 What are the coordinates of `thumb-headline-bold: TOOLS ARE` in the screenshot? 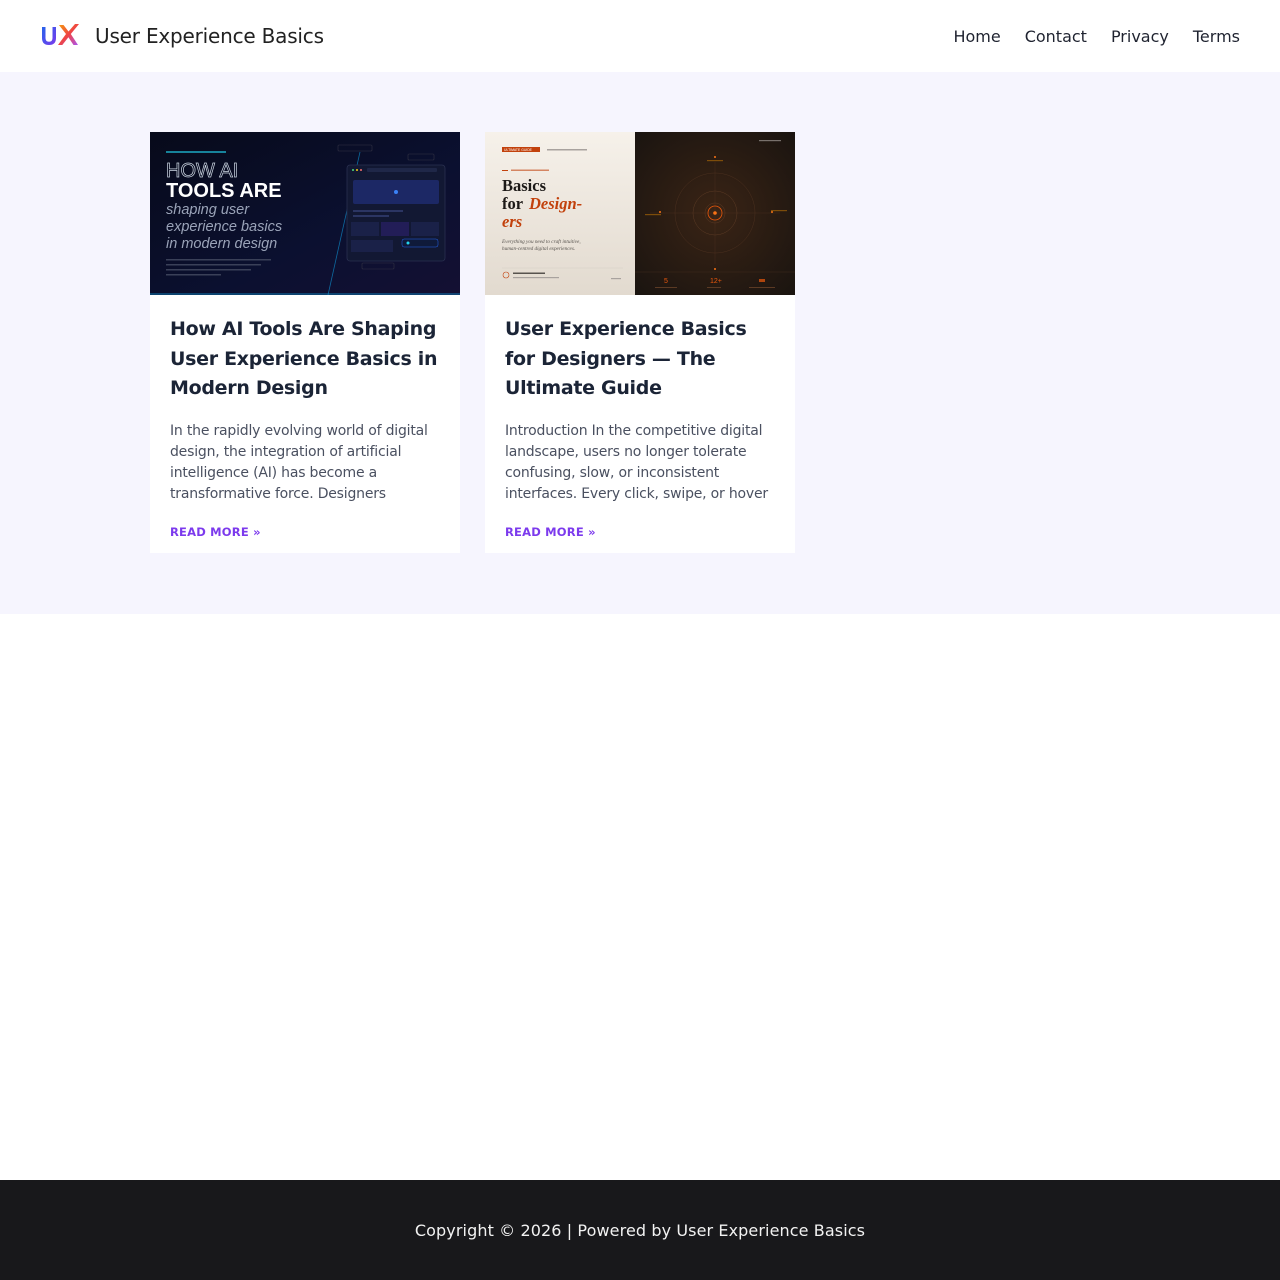 It's located at (224, 191).